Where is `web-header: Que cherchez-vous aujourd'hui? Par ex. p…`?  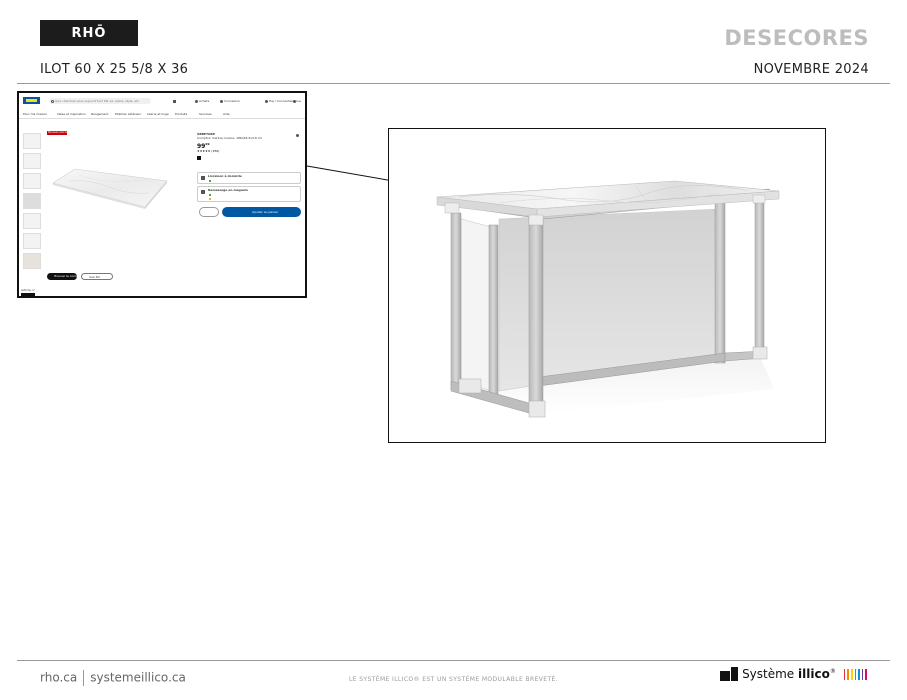
web-header: Que cherchez-vous aujourd'hui? Par ex. p… is located at coordinates (162, 101).